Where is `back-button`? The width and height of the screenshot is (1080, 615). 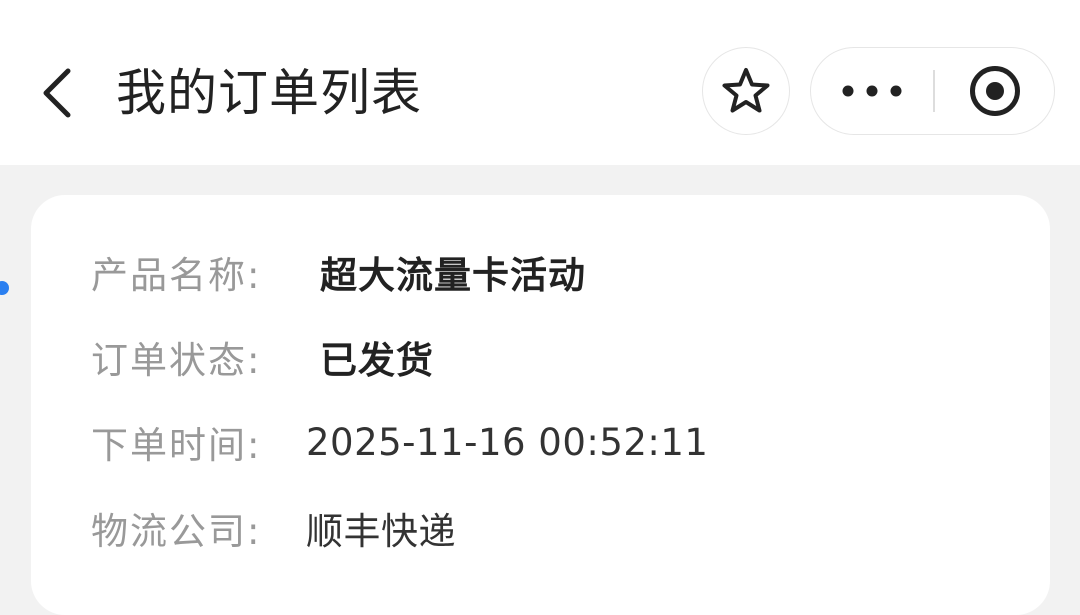 back-button is located at coordinates (58, 93).